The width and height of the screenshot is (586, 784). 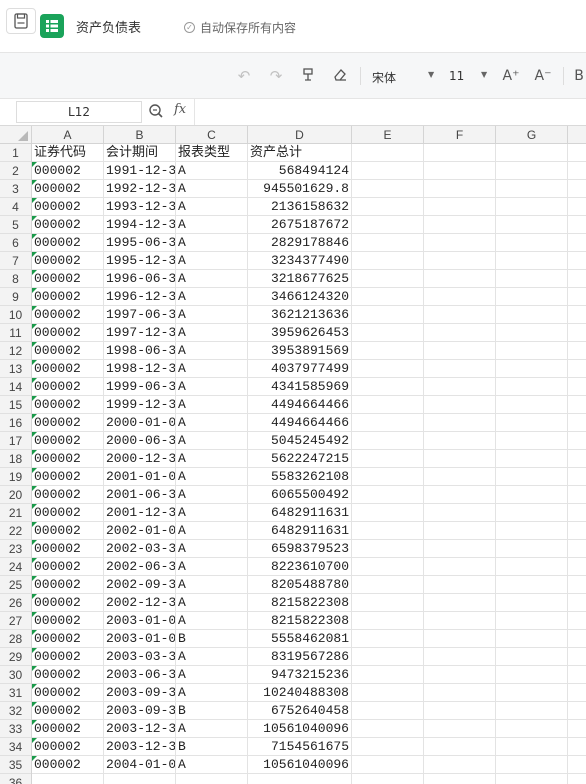 What do you see at coordinates (300, 441) in the screenshot?
I see `total-assets-cell: 5045245492` at bounding box center [300, 441].